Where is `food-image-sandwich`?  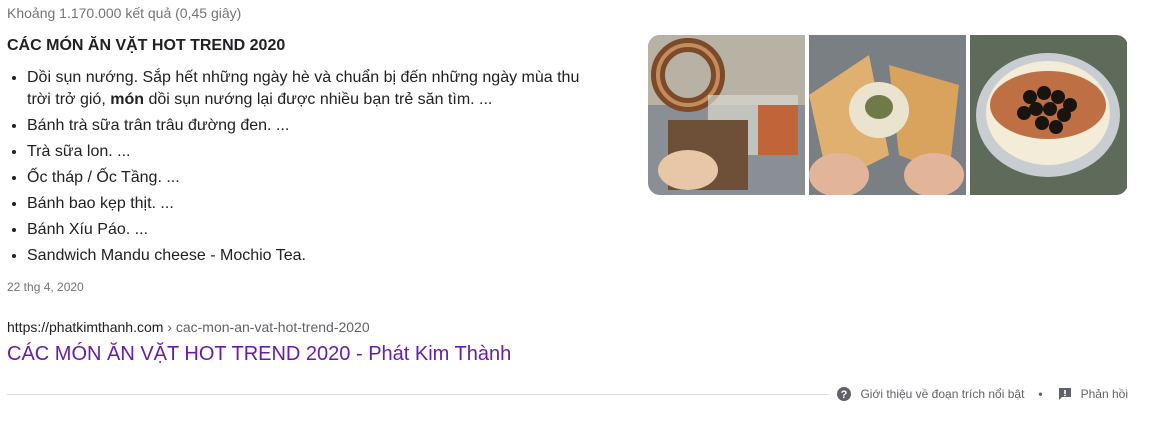 food-image-sandwich is located at coordinates (887, 115).